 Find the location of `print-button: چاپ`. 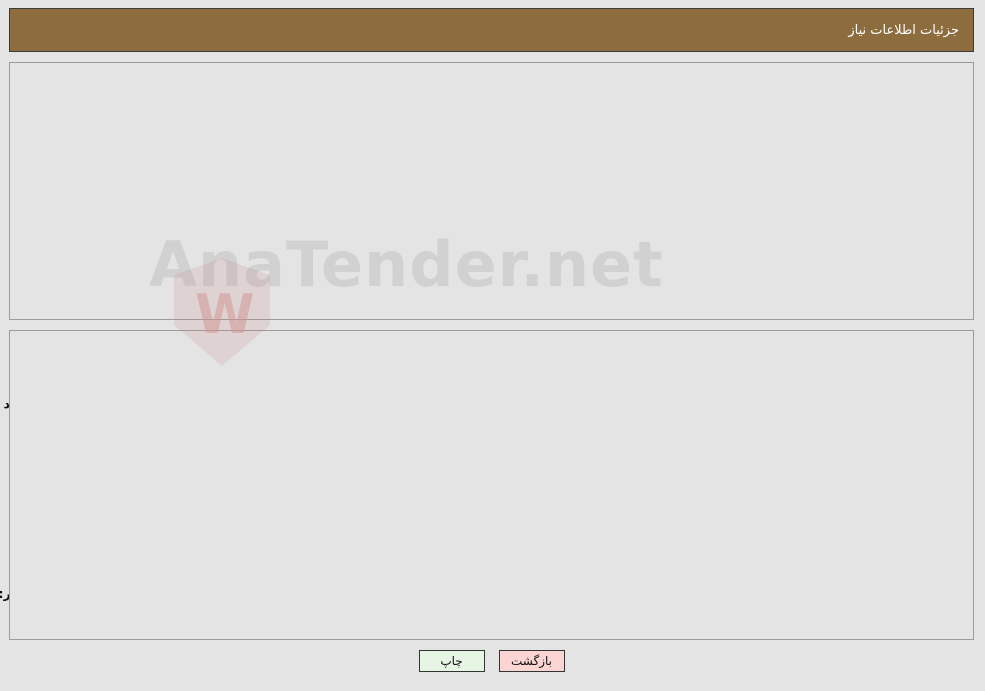

print-button: چاپ is located at coordinates (452, 661).